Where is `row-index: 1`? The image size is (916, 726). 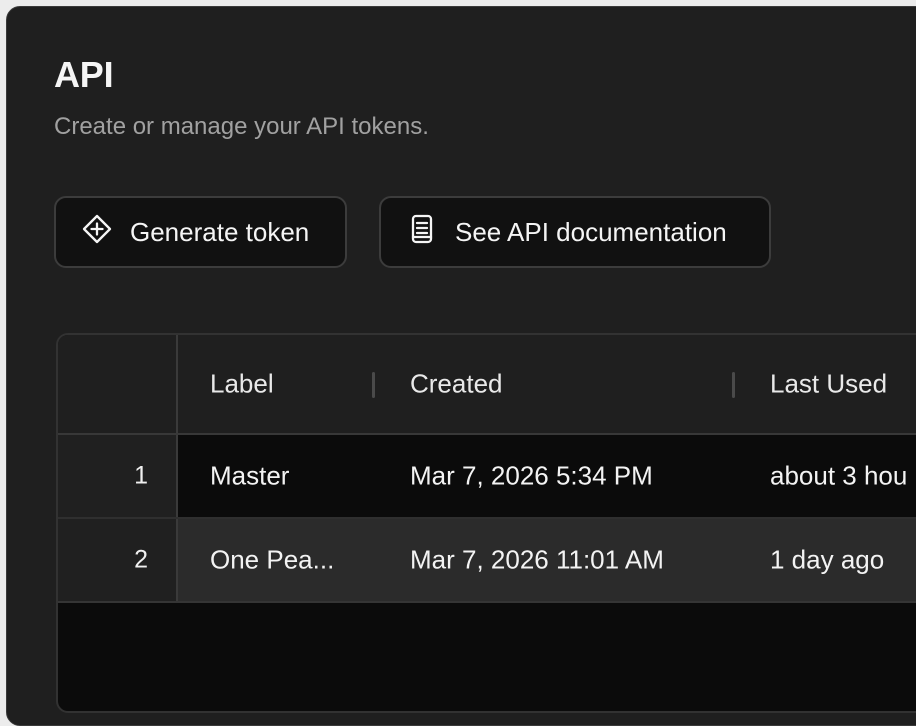 row-index: 1 is located at coordinates (141, 475).